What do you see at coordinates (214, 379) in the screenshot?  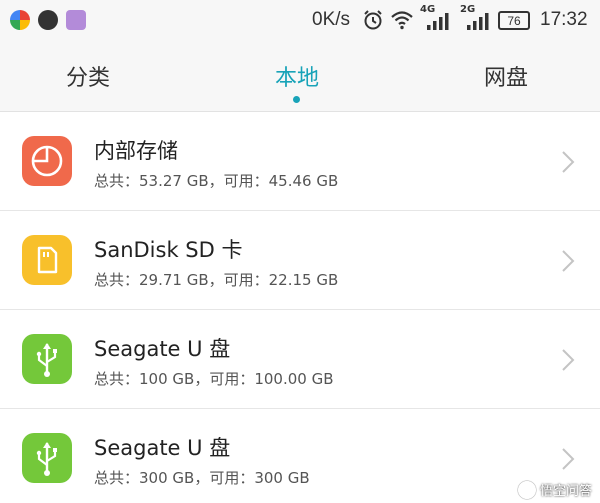 I see `storage-capacity: 总共：100 GB，可用：100.00 GB` at bounding box center [214, 379].